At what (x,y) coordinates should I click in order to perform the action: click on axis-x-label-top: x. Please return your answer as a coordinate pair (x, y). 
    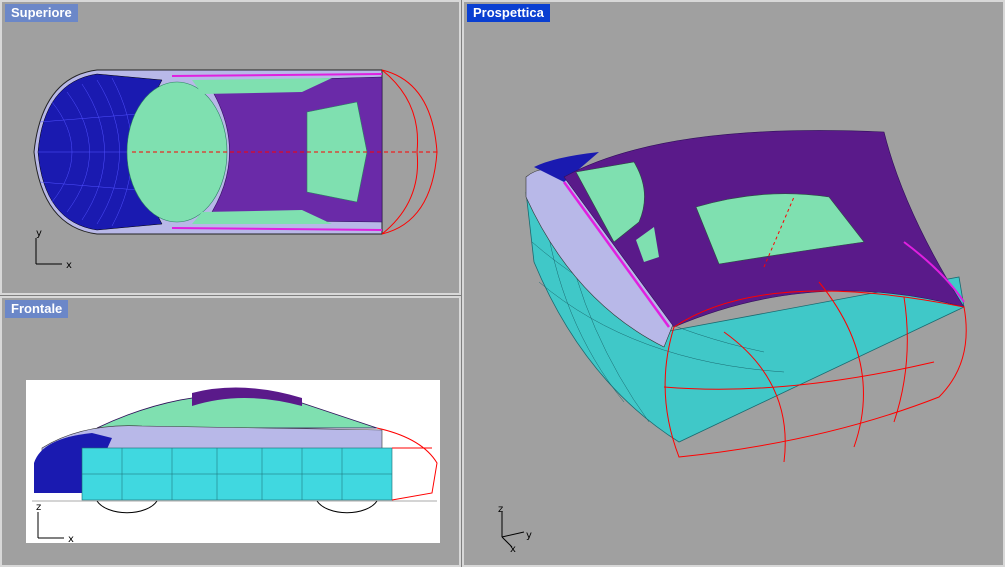
    Looking at the image, I should click on (69, 265).